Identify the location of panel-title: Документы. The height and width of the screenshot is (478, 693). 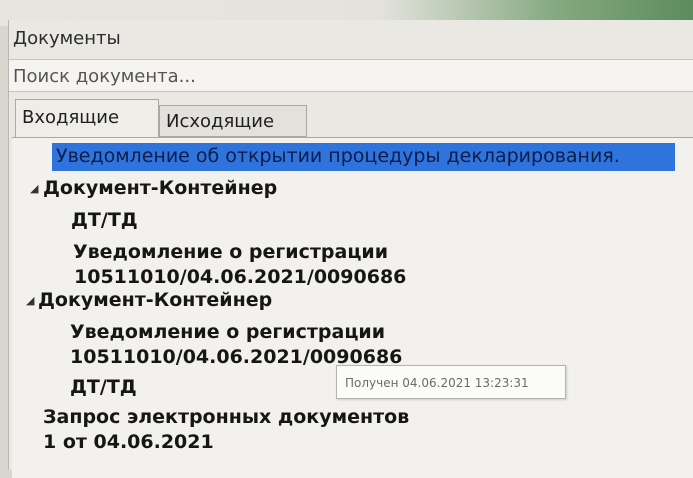
(67, 38).